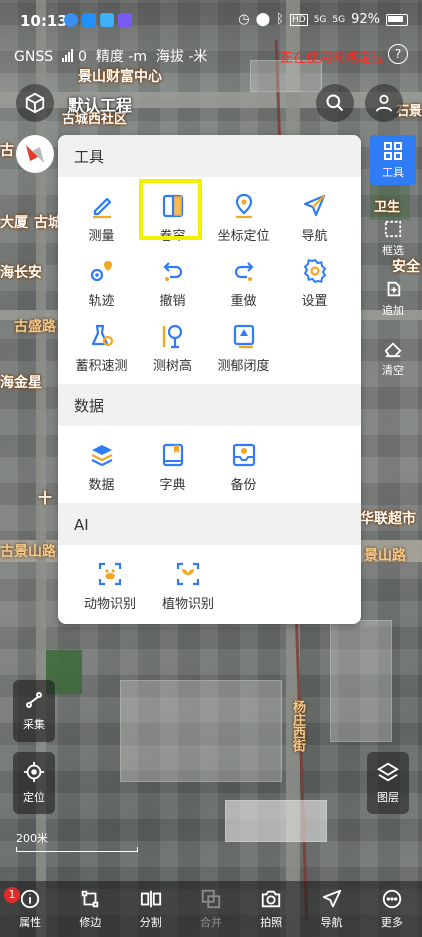  Describe the element at coordinates (393, 299) in the screenshot. I see `append-button: 追加` at that location.